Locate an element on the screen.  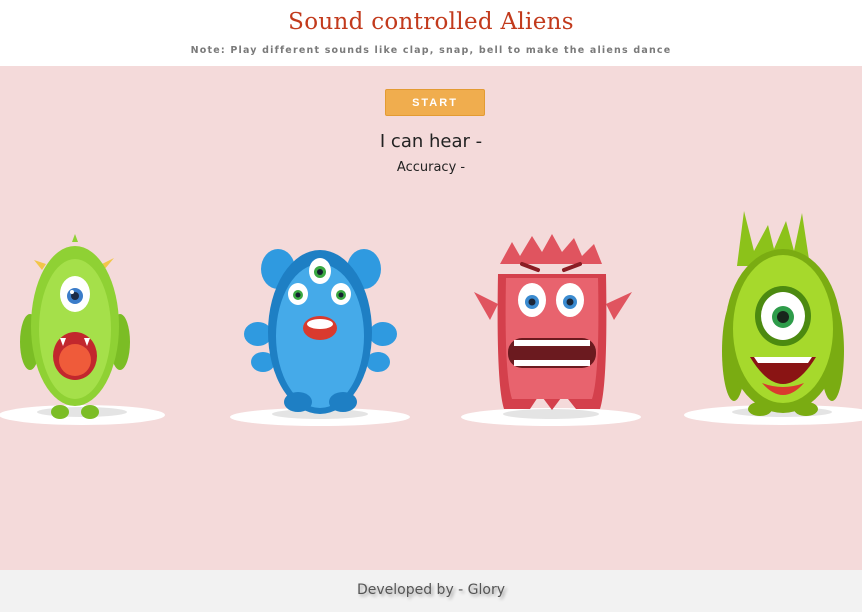
developer-credit: Developed by - Glory is located at coordinates (431, 590).